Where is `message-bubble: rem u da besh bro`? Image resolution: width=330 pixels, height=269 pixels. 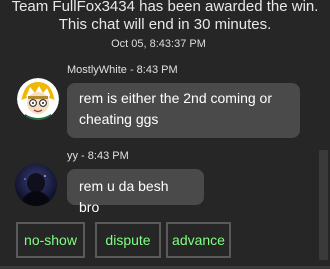 message-bubble: rem u da besh bro is located at coordinates (135, 192).